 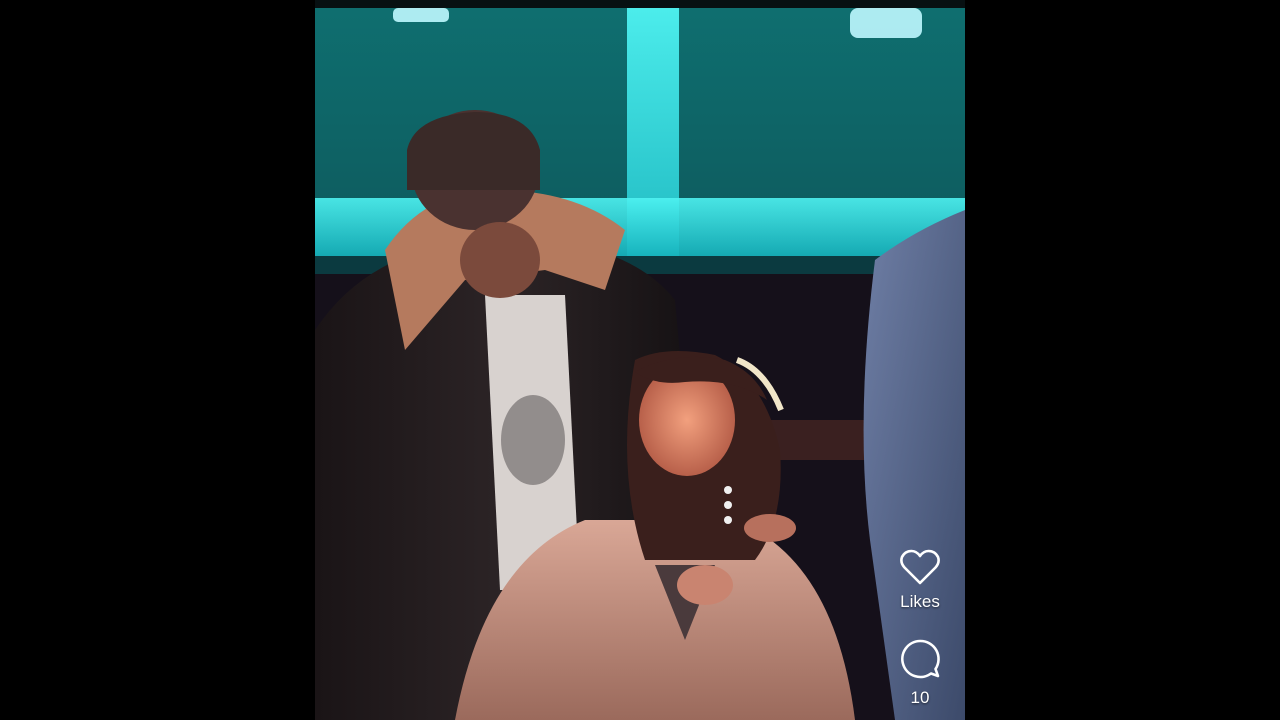 I want to click on like-button: Likes, so click(x=920, y=580).